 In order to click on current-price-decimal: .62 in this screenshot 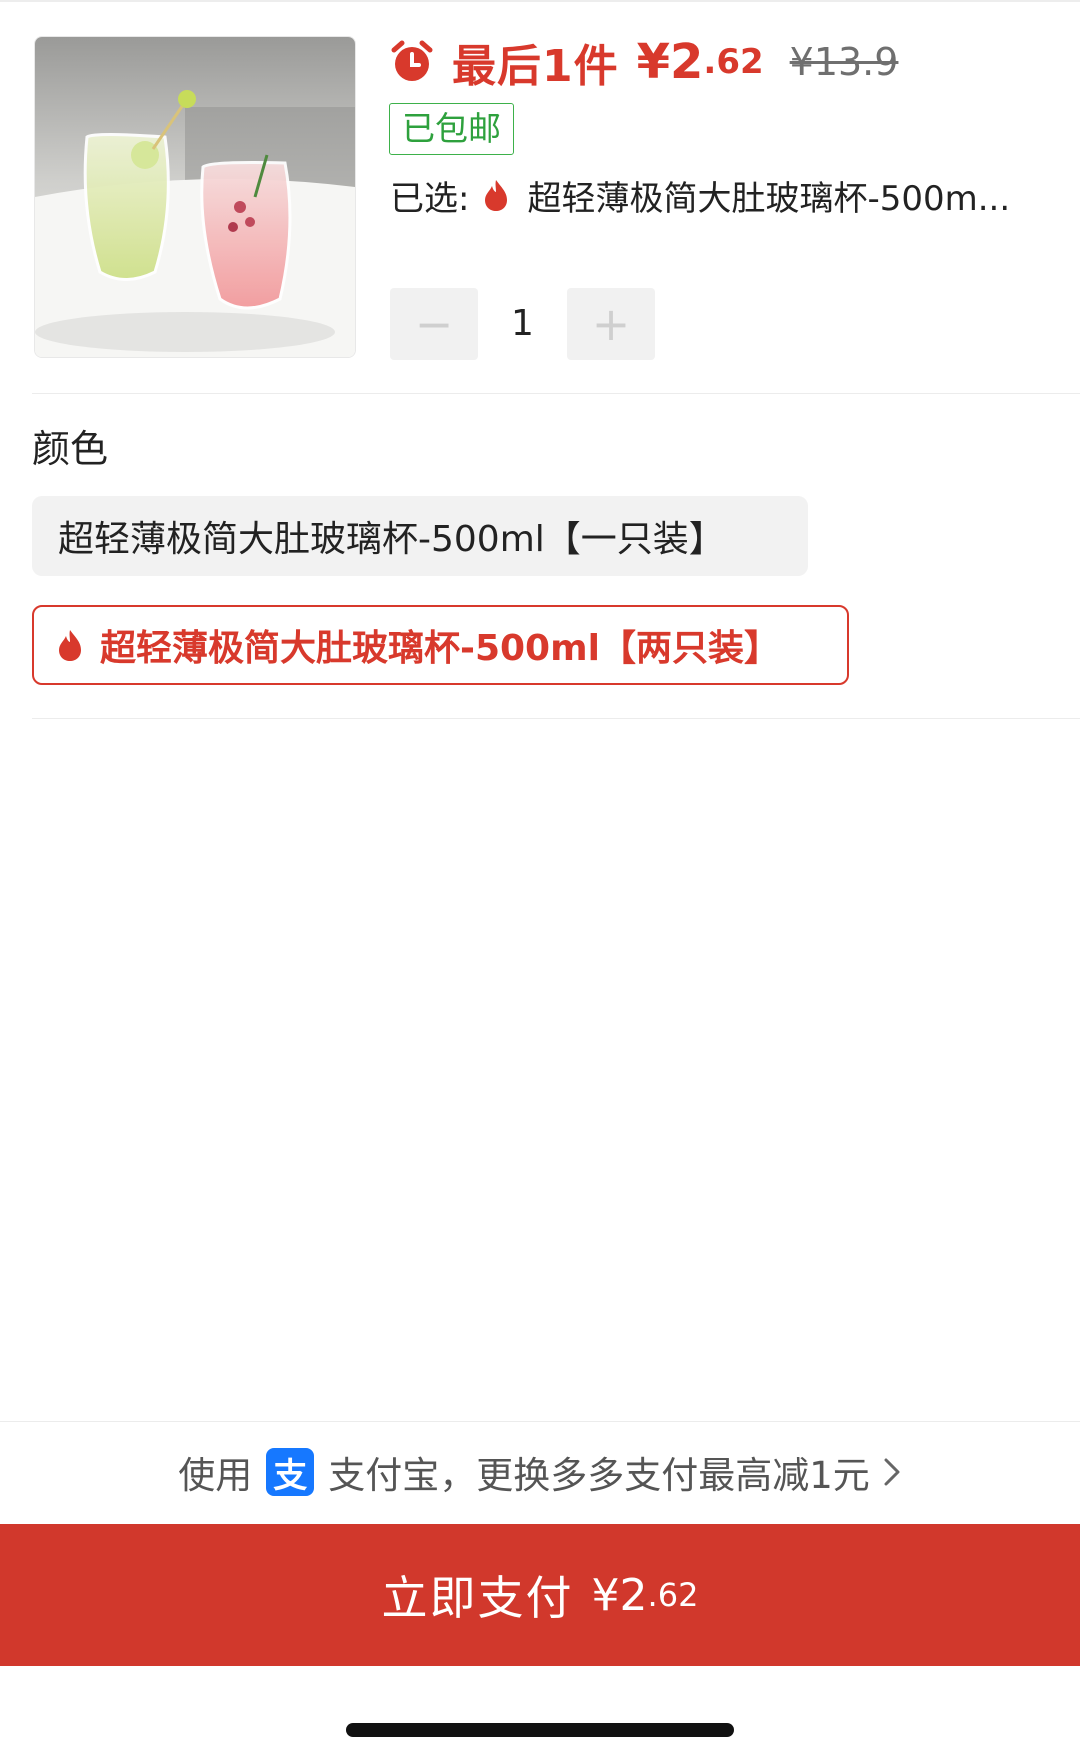, I will do `click(733, 62)`.